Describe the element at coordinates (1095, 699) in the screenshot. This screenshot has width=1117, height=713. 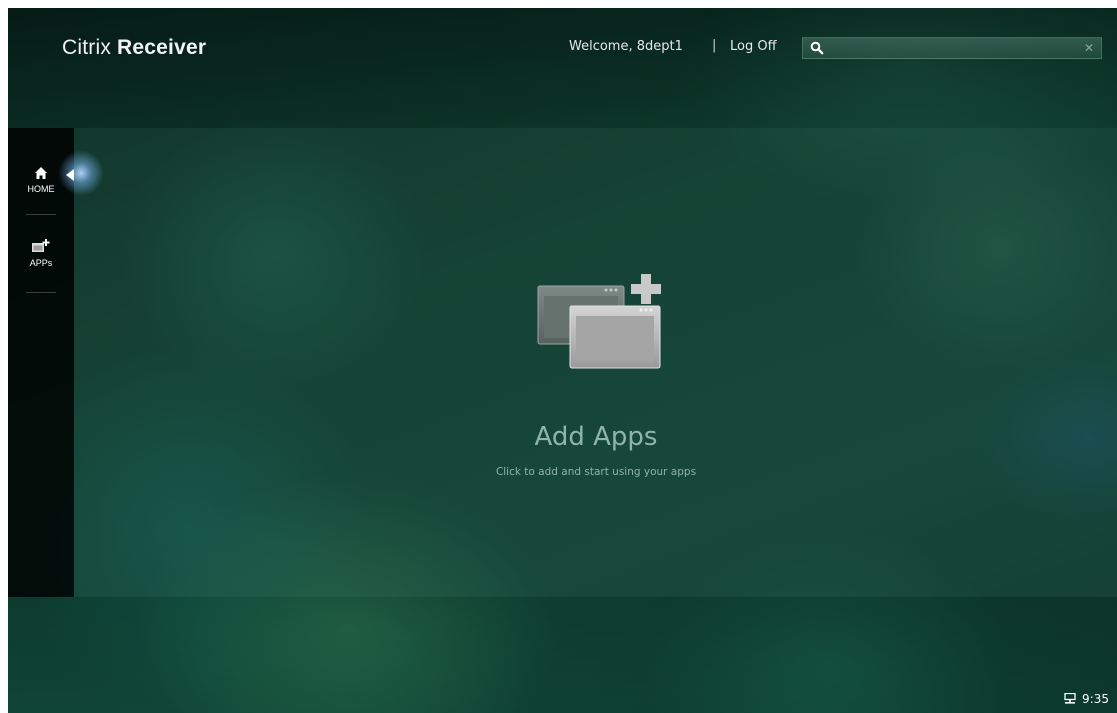
I see `clock-time: 9:35` at that location.